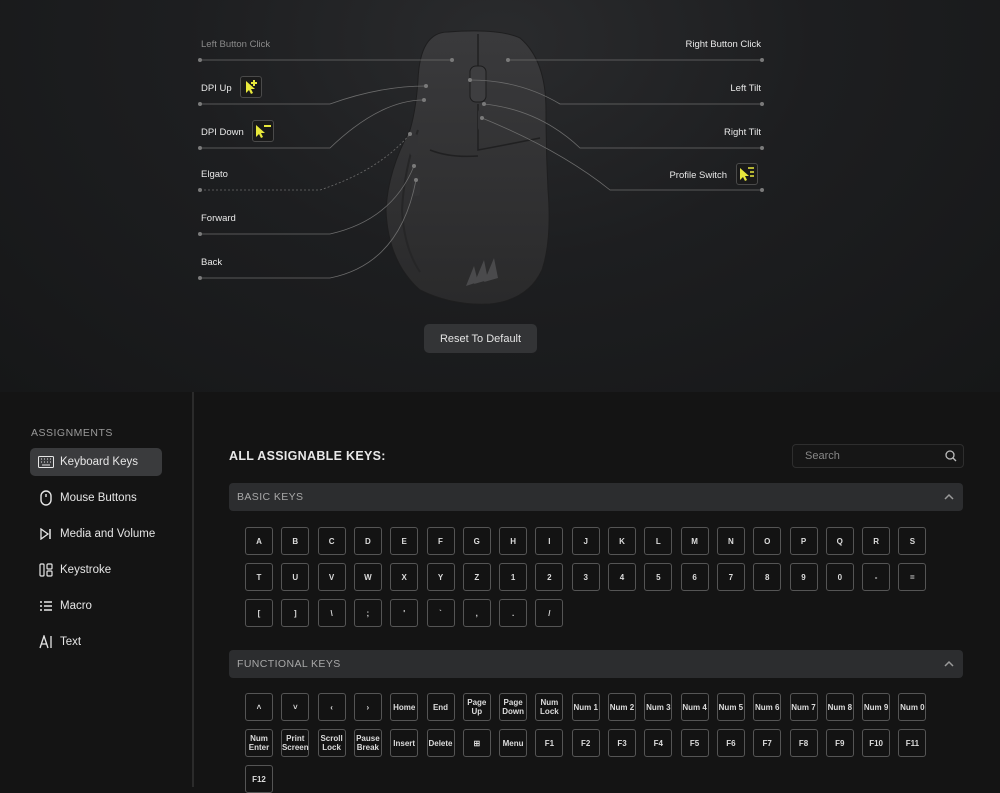 This screenshot has height=793, width=1000. I want to click on key-button: Insert, so click(404, 743).